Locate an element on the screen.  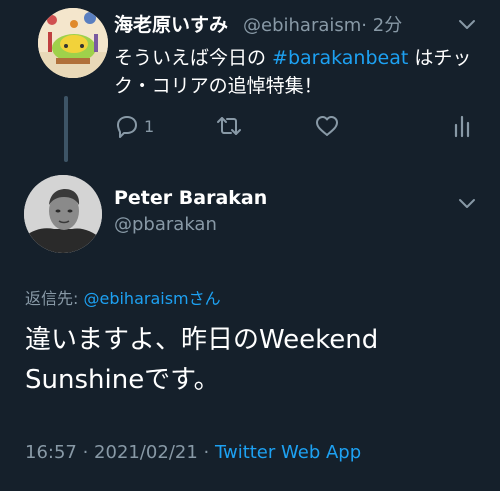
avatar-pbarakan is located at coordinates (63, 214).